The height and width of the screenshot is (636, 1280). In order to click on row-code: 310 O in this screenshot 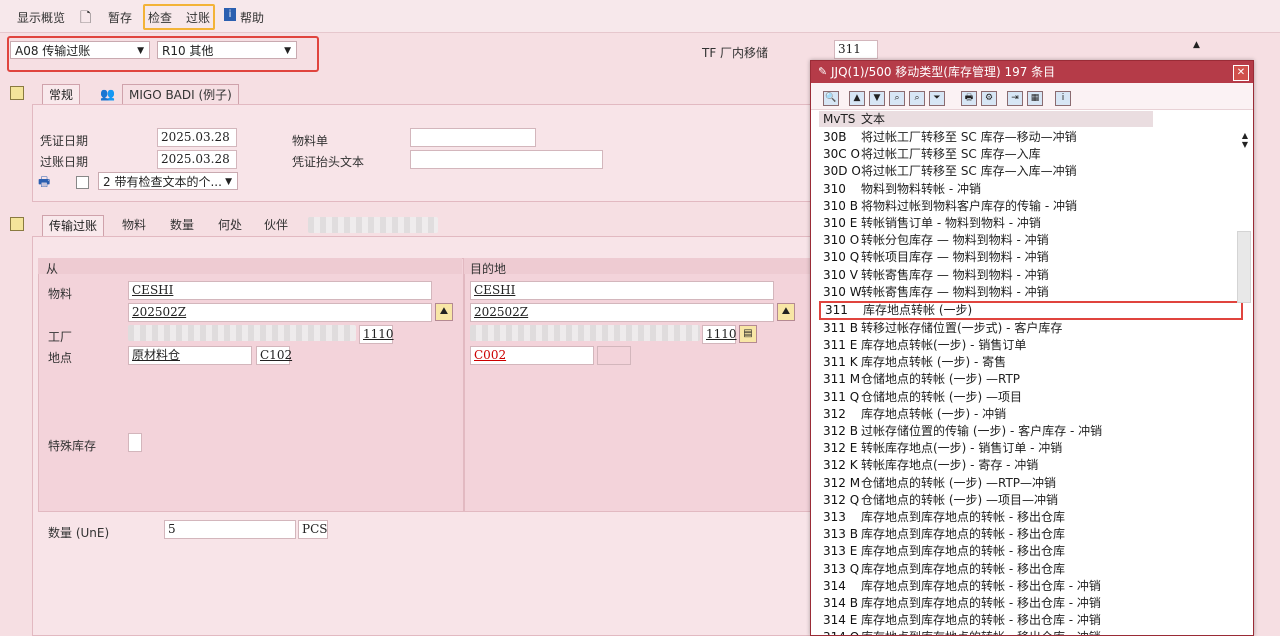, I will do `click(841, 240)`.